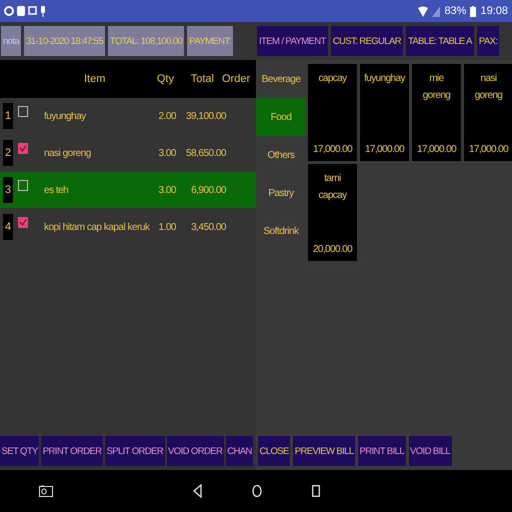 The image size is (512, 512). What do you see at coordinates (455, 11) in the screenshot?
I see `battery-percent: 83%` at bounding box center [455, 11].